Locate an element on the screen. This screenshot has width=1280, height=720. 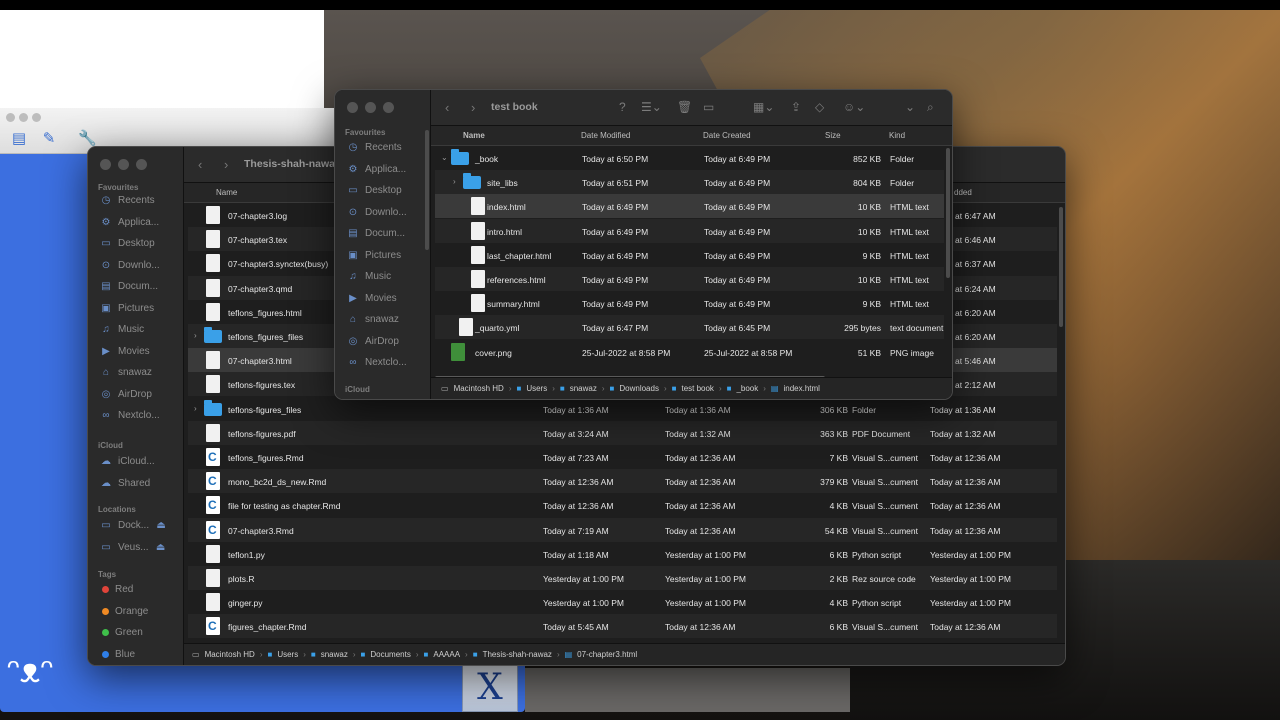
x-app-icon: X is located at coordinates (490, 688).